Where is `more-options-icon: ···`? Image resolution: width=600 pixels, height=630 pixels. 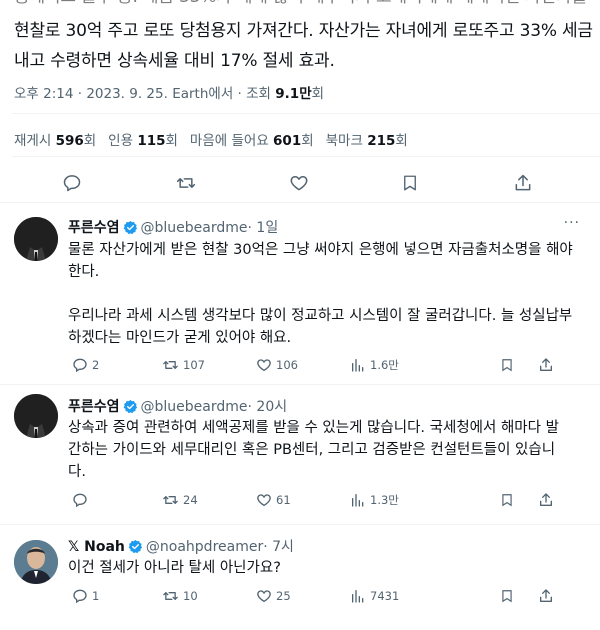
more-options-icon: ··· is located at coordinates (572, 223).